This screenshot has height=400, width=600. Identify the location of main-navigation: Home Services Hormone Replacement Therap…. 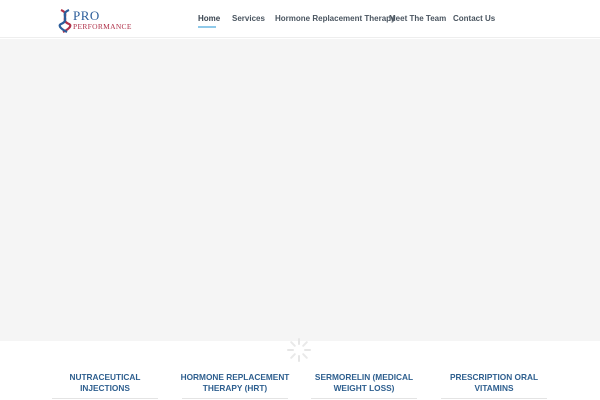
(300, 19).